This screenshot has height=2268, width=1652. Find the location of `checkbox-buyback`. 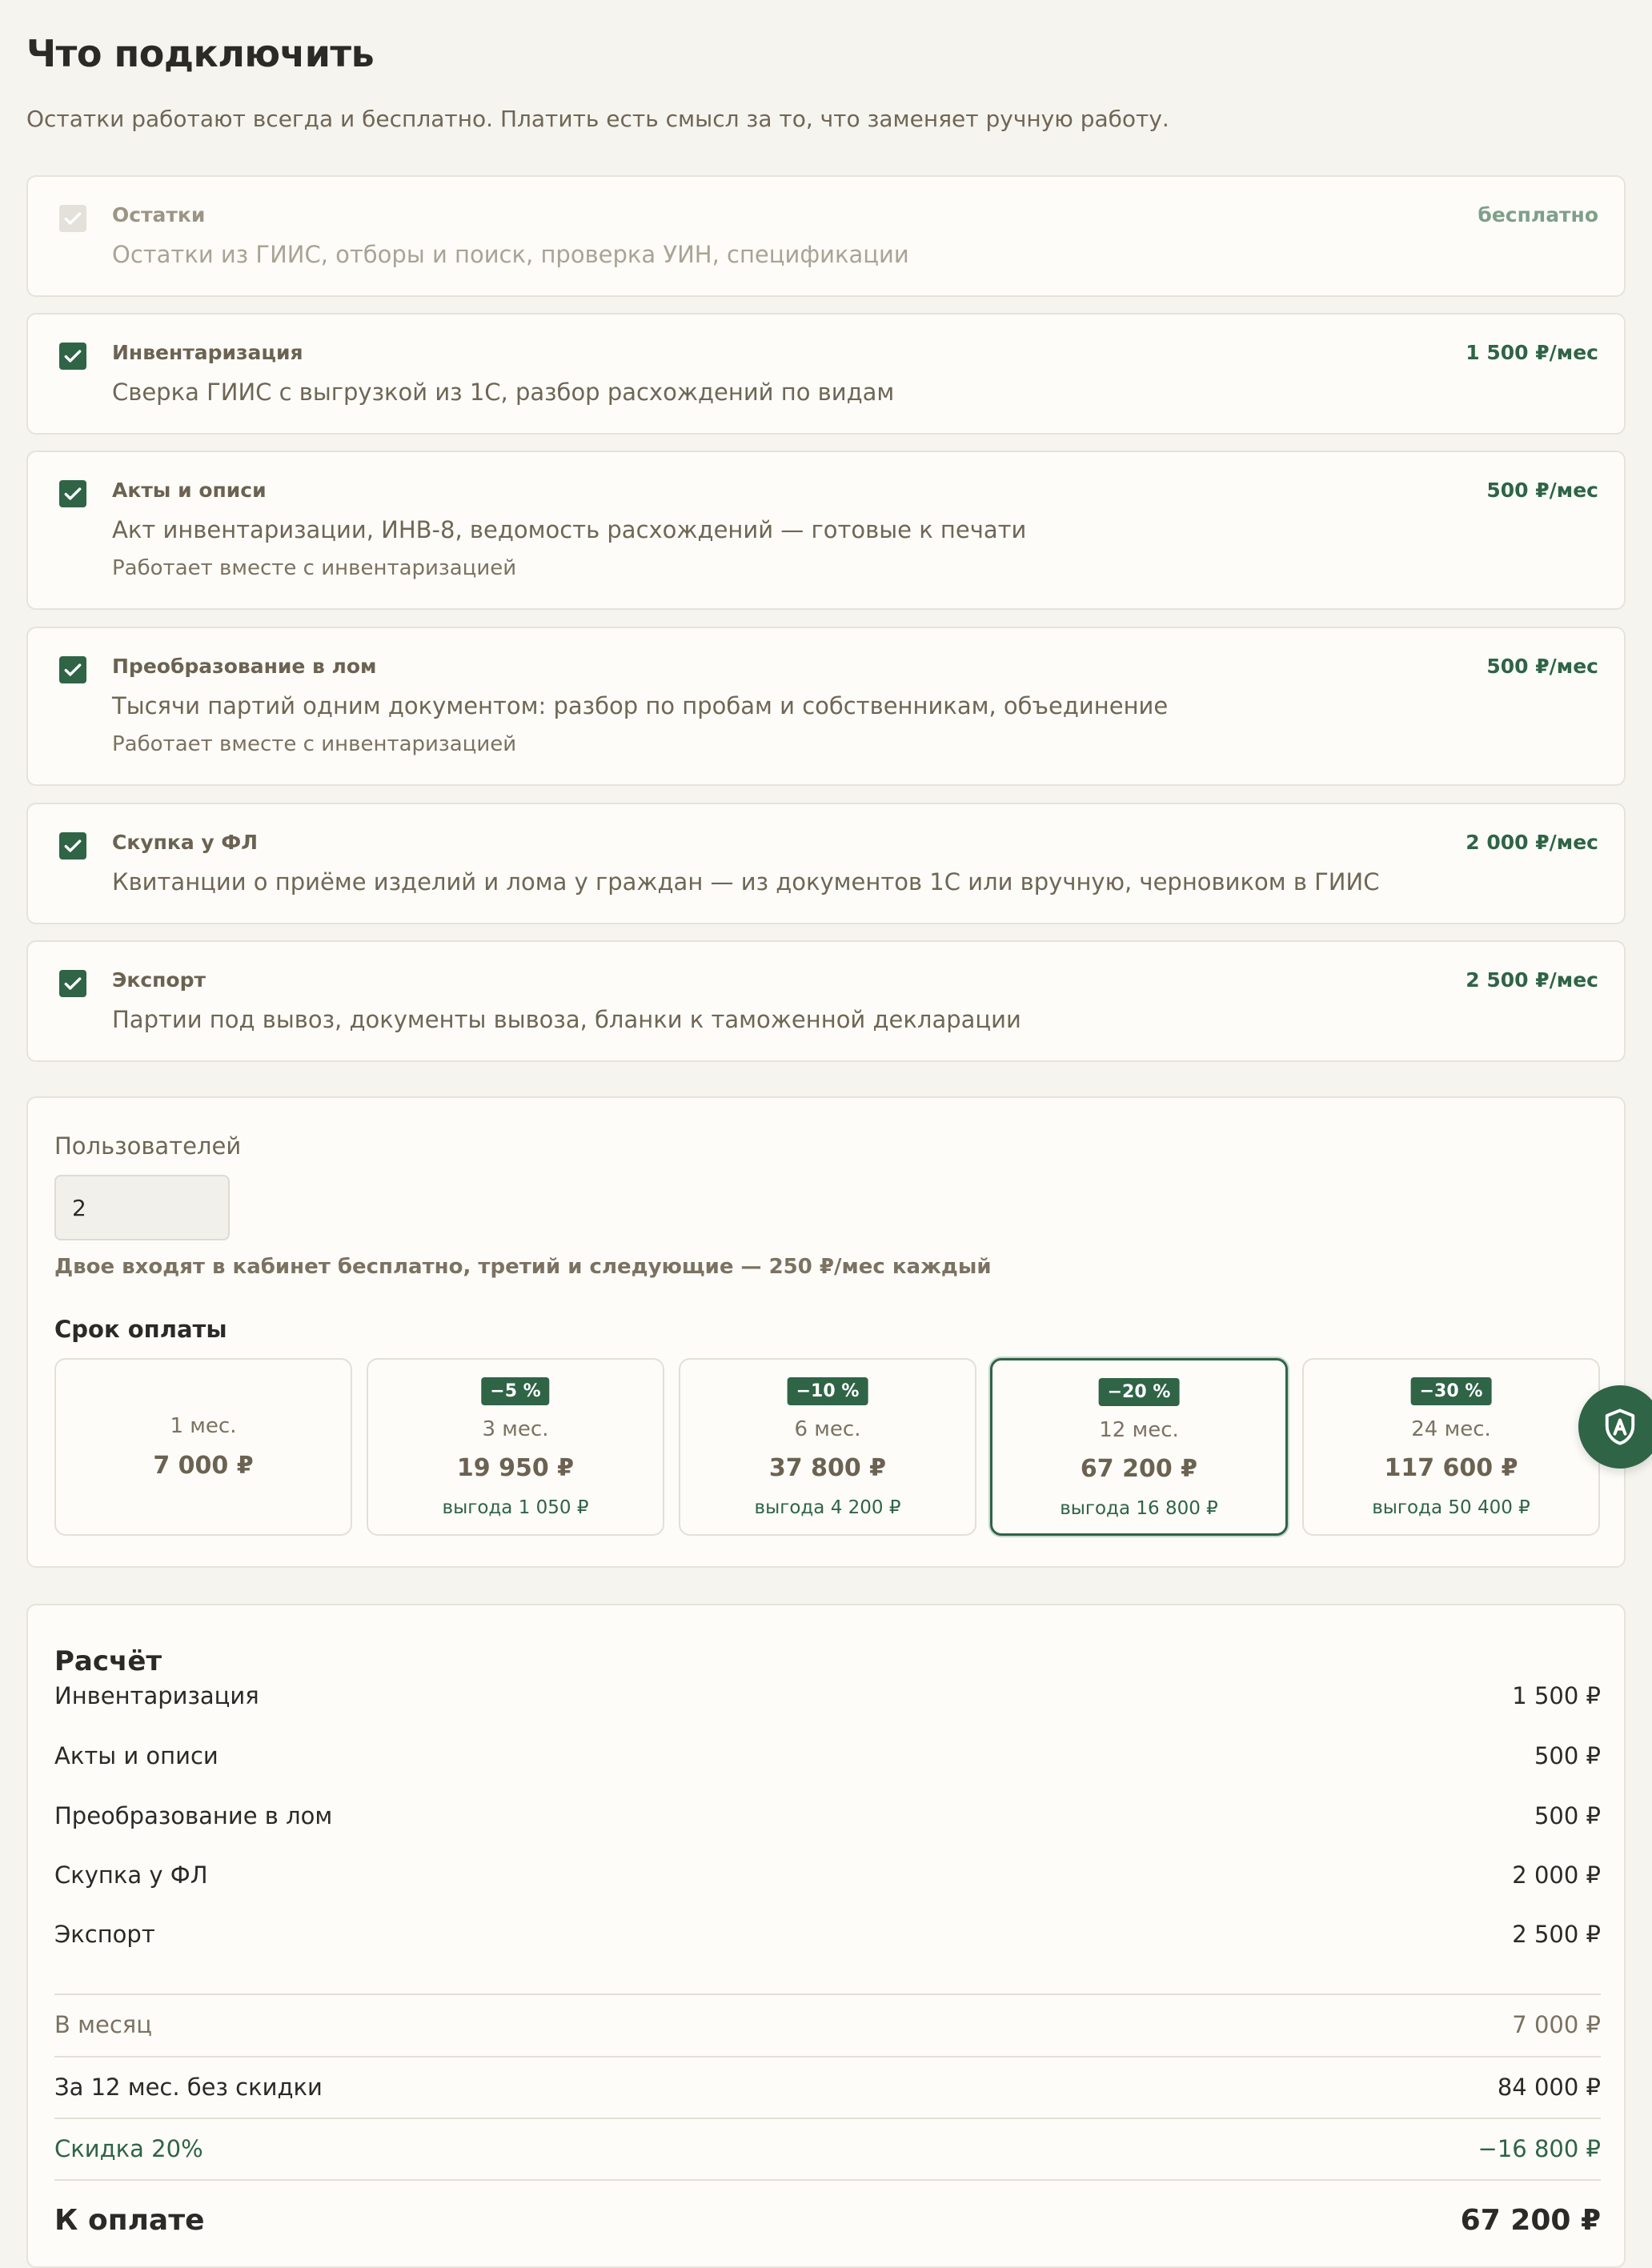

checkbox-buyback is located at coordinates (72, 846).